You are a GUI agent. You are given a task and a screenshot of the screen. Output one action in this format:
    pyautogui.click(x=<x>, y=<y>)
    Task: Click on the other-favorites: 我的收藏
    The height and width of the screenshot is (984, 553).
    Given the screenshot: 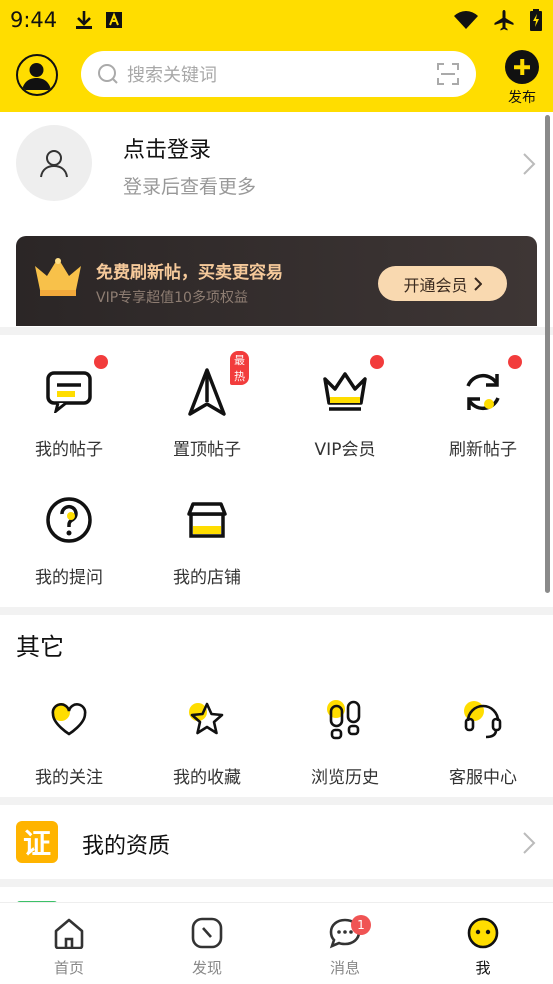 What is the action you would take?
    pyautogui.click(x=207, y=741)
    